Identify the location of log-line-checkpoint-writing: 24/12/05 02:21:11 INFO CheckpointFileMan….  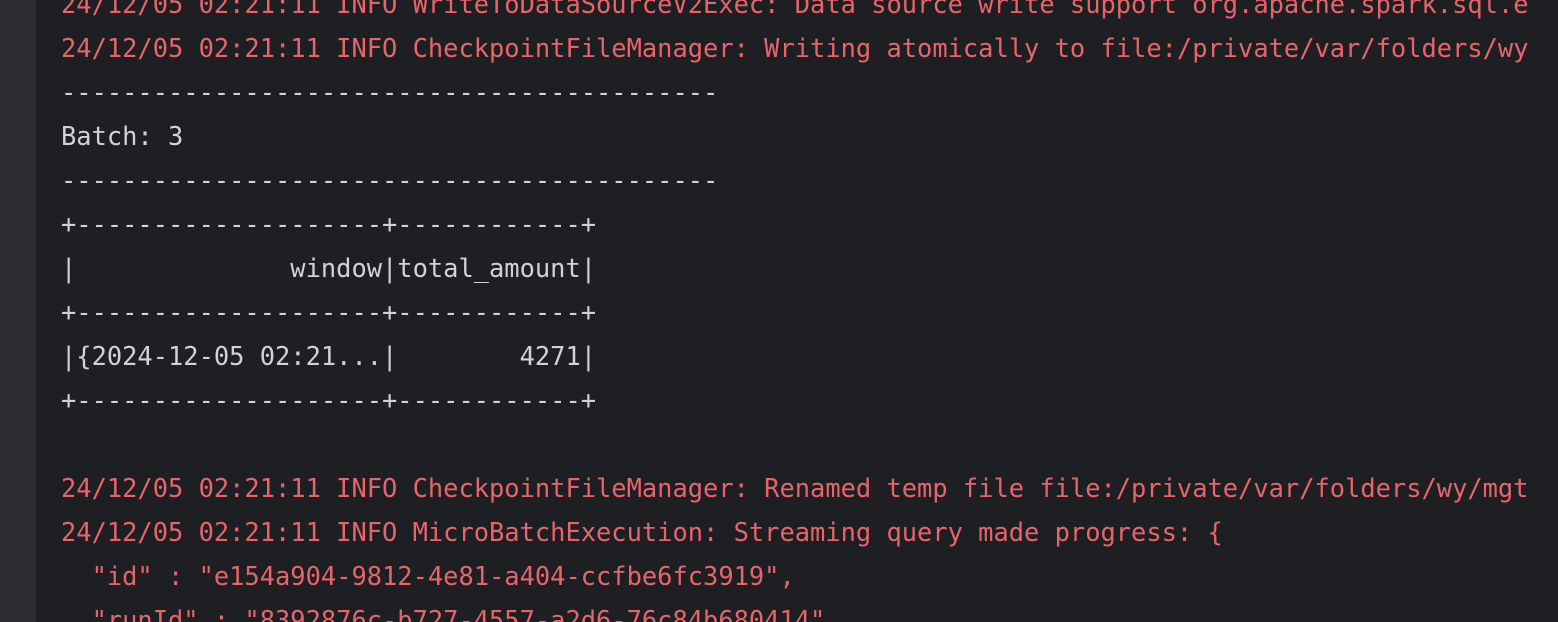
(795, 48).